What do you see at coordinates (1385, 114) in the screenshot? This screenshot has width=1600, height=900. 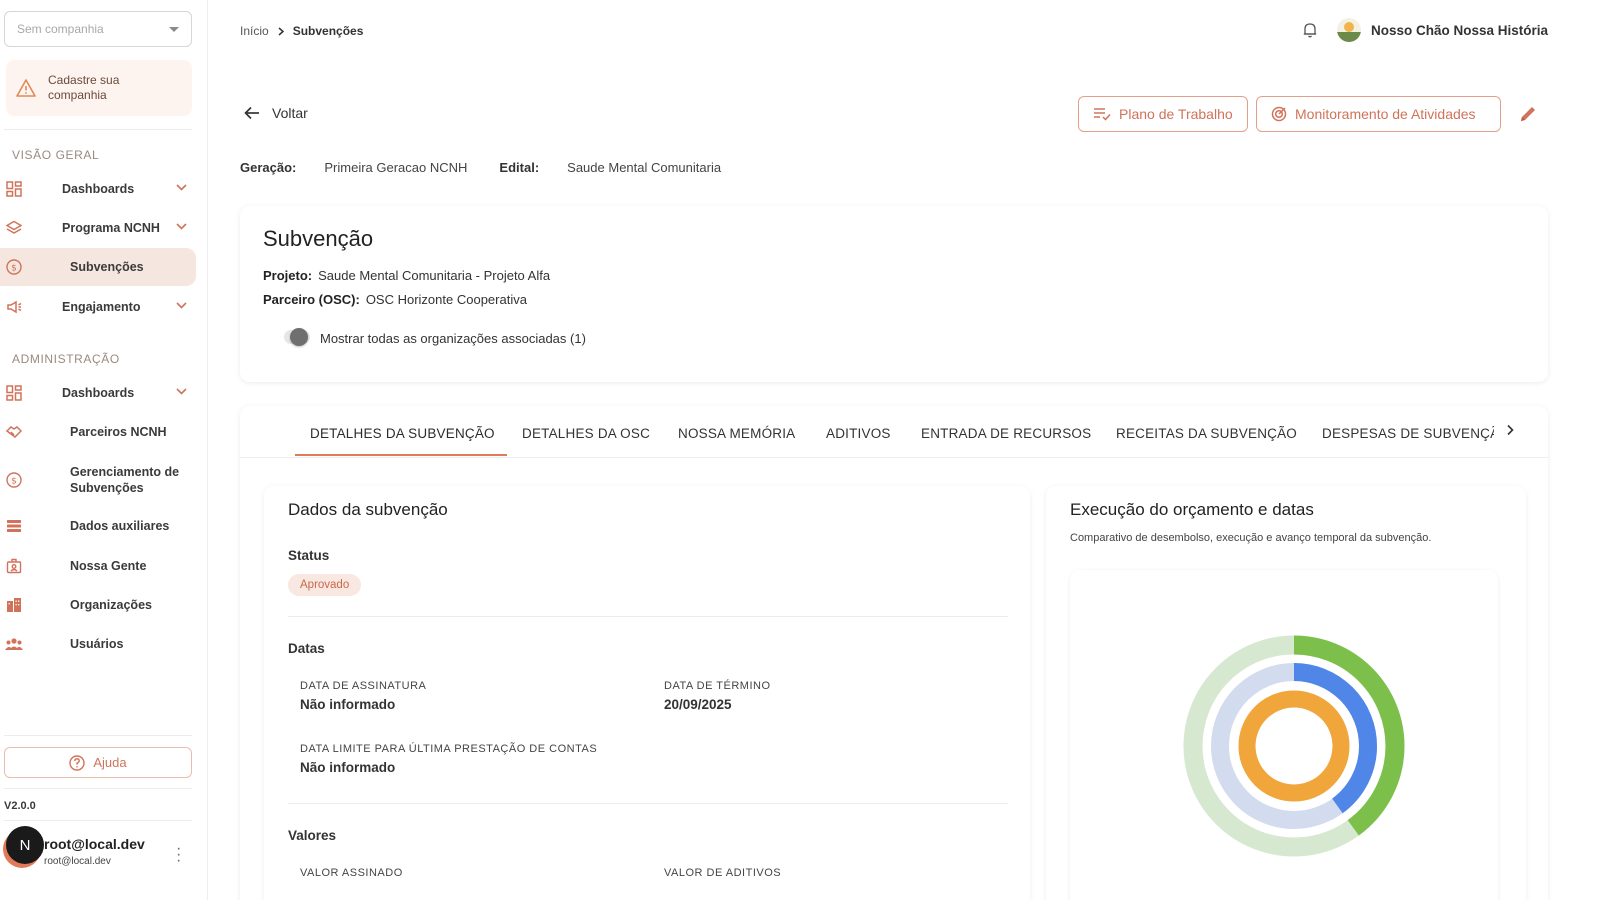 I see `monitoring-button-label: Monitoramento de Atividades` at bounding box center [1385, 114].